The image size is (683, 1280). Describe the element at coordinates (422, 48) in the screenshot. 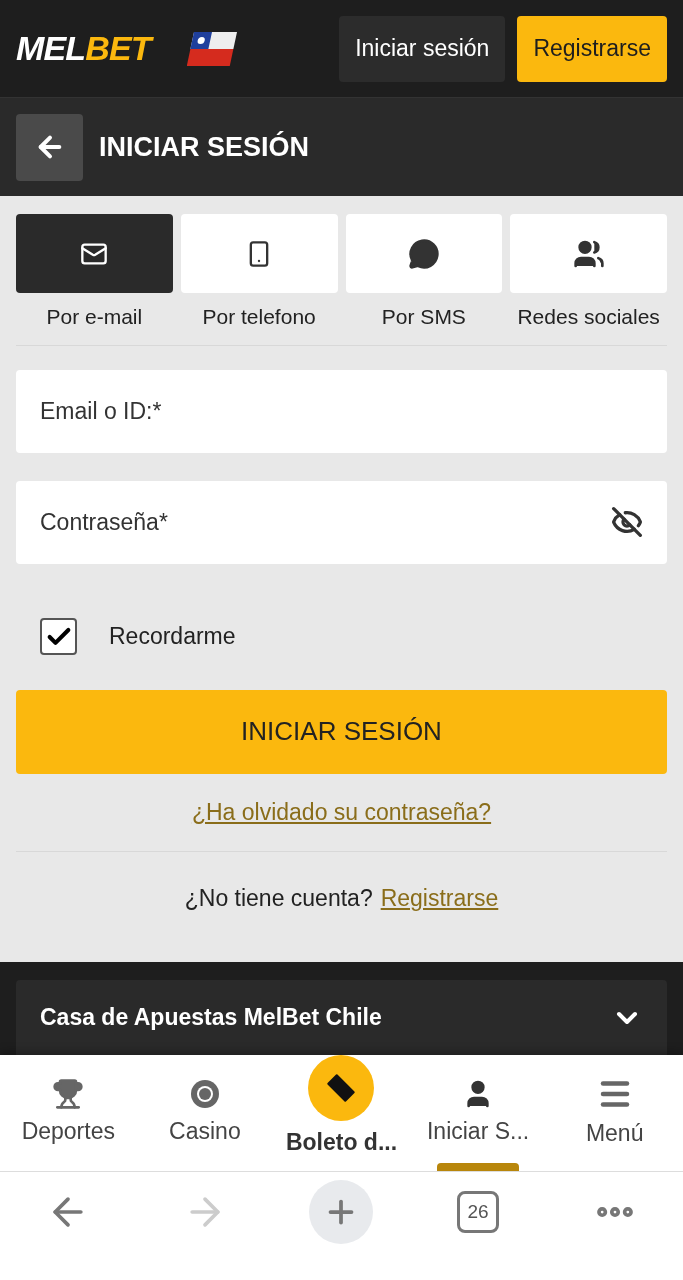

I see `login-button: Iniciar sesión` at that location.